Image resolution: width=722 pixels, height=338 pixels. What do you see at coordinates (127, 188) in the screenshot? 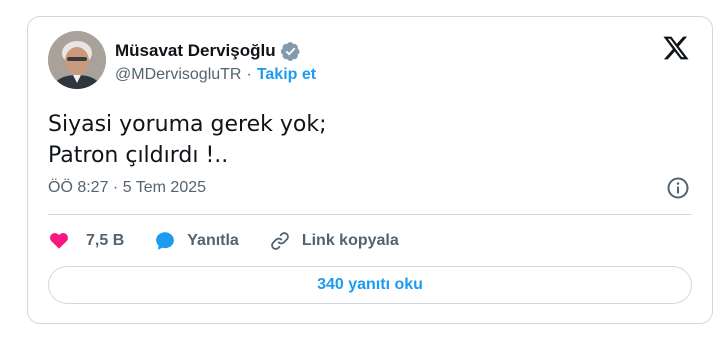
I see `tweet-timestamp: ÖÖ 8:27 · 5 Tem 2025` at bounding box center [127, 188].